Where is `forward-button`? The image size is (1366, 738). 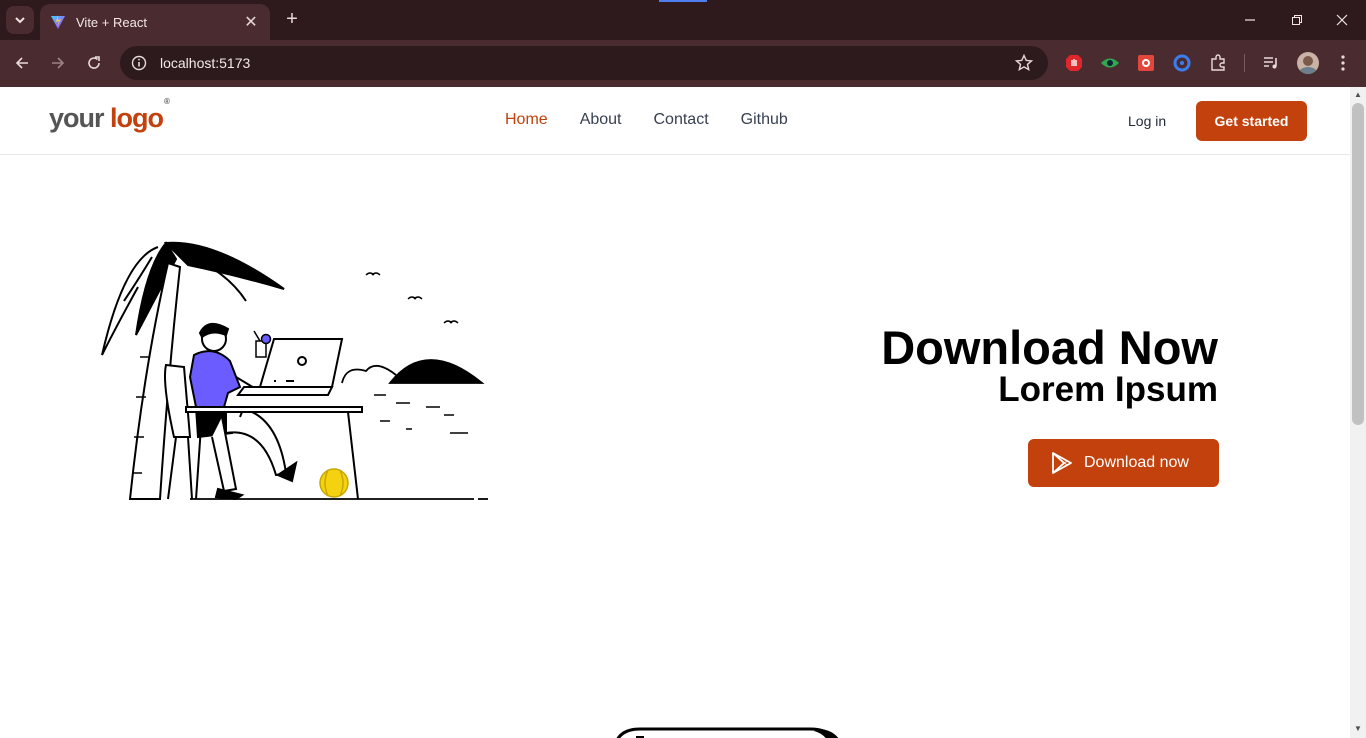
forward-button is located at coordinates (58, 63).